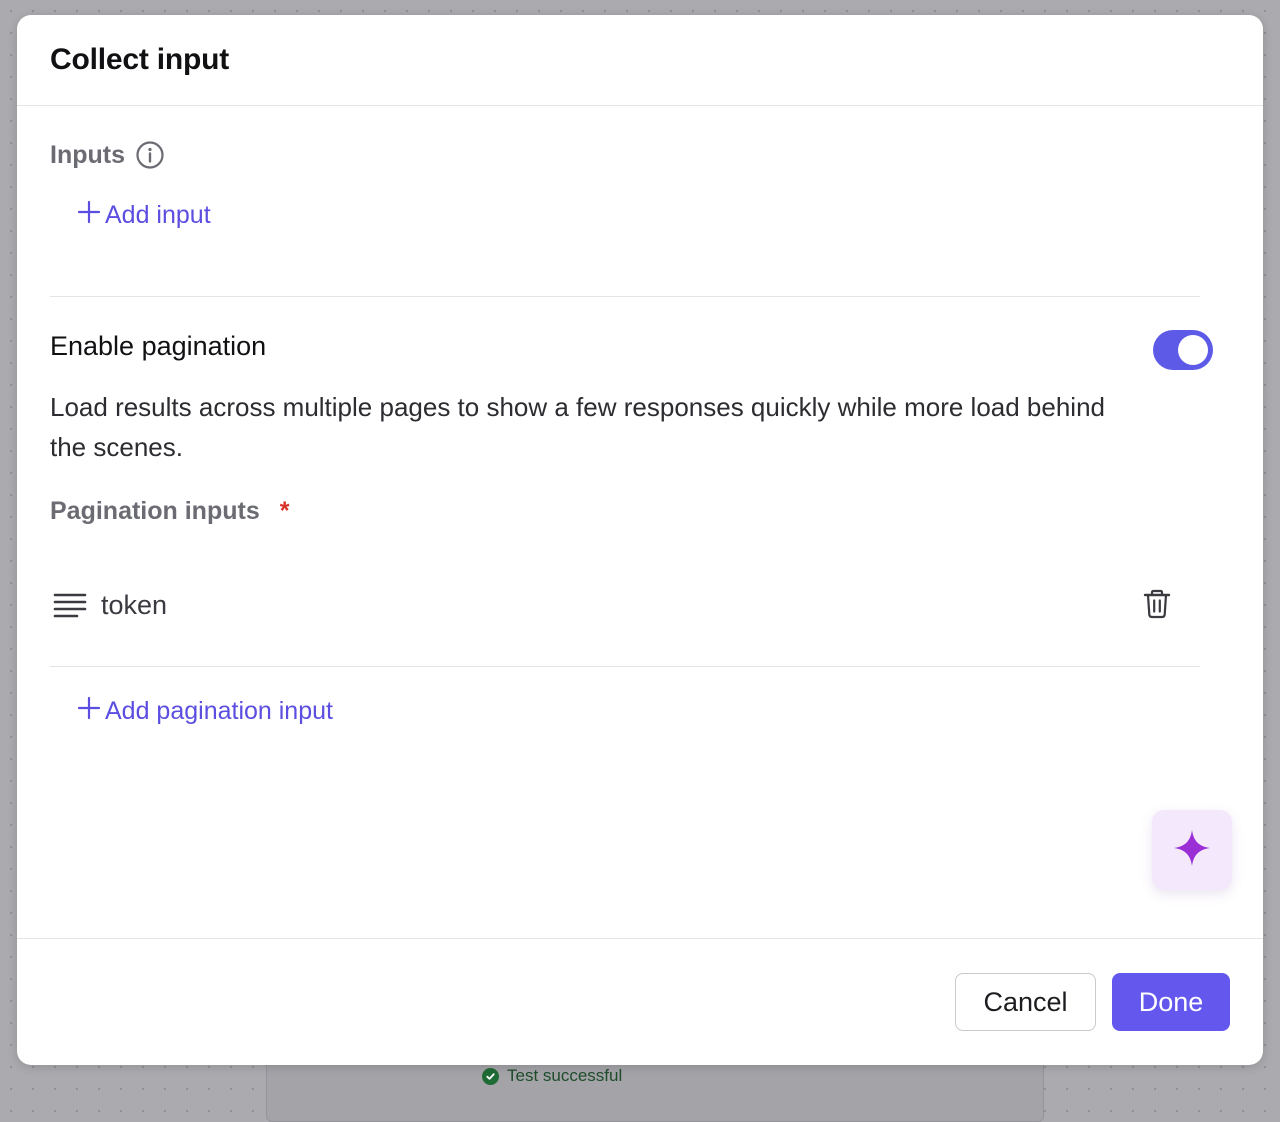  I want to click on required-marker: *, so click(284, 511).